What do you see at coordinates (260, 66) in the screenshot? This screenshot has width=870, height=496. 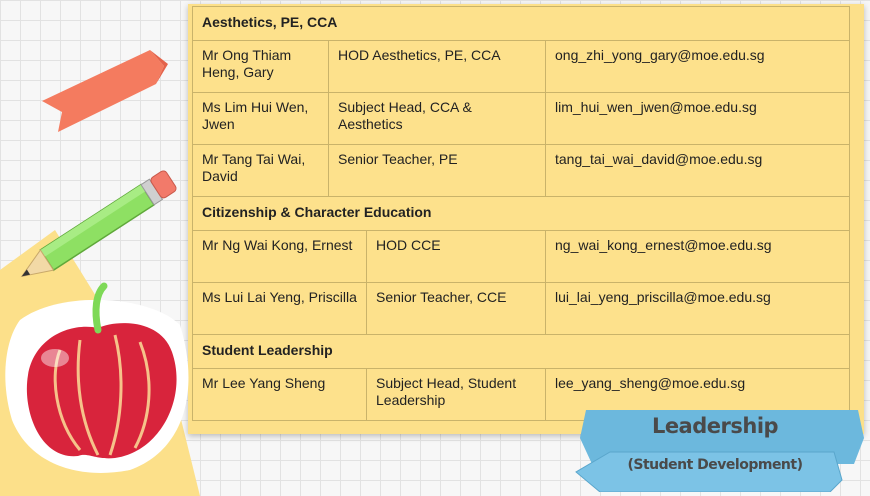 I see `staff-name: Mr Ong Thiam Heng, Gary` at bounding box center [260, 66].